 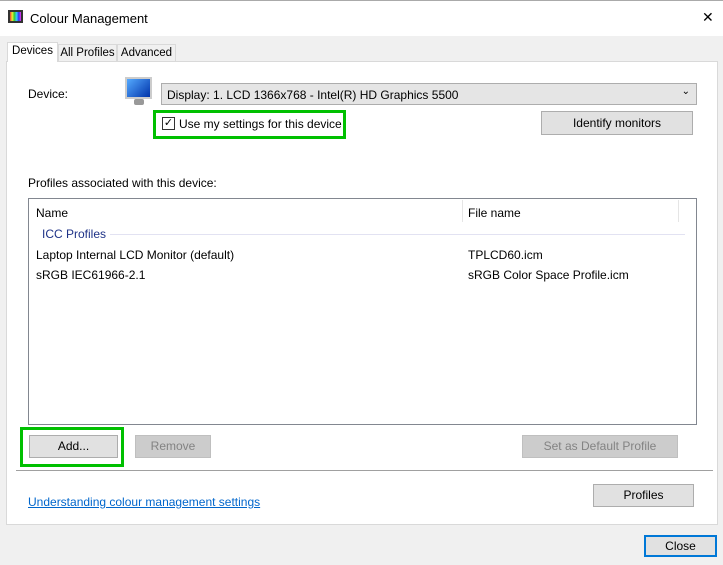 What do you see at coordinates (680, 546) in the screenshot?
I see `close-button: Close` at bounding box center [680, 546].